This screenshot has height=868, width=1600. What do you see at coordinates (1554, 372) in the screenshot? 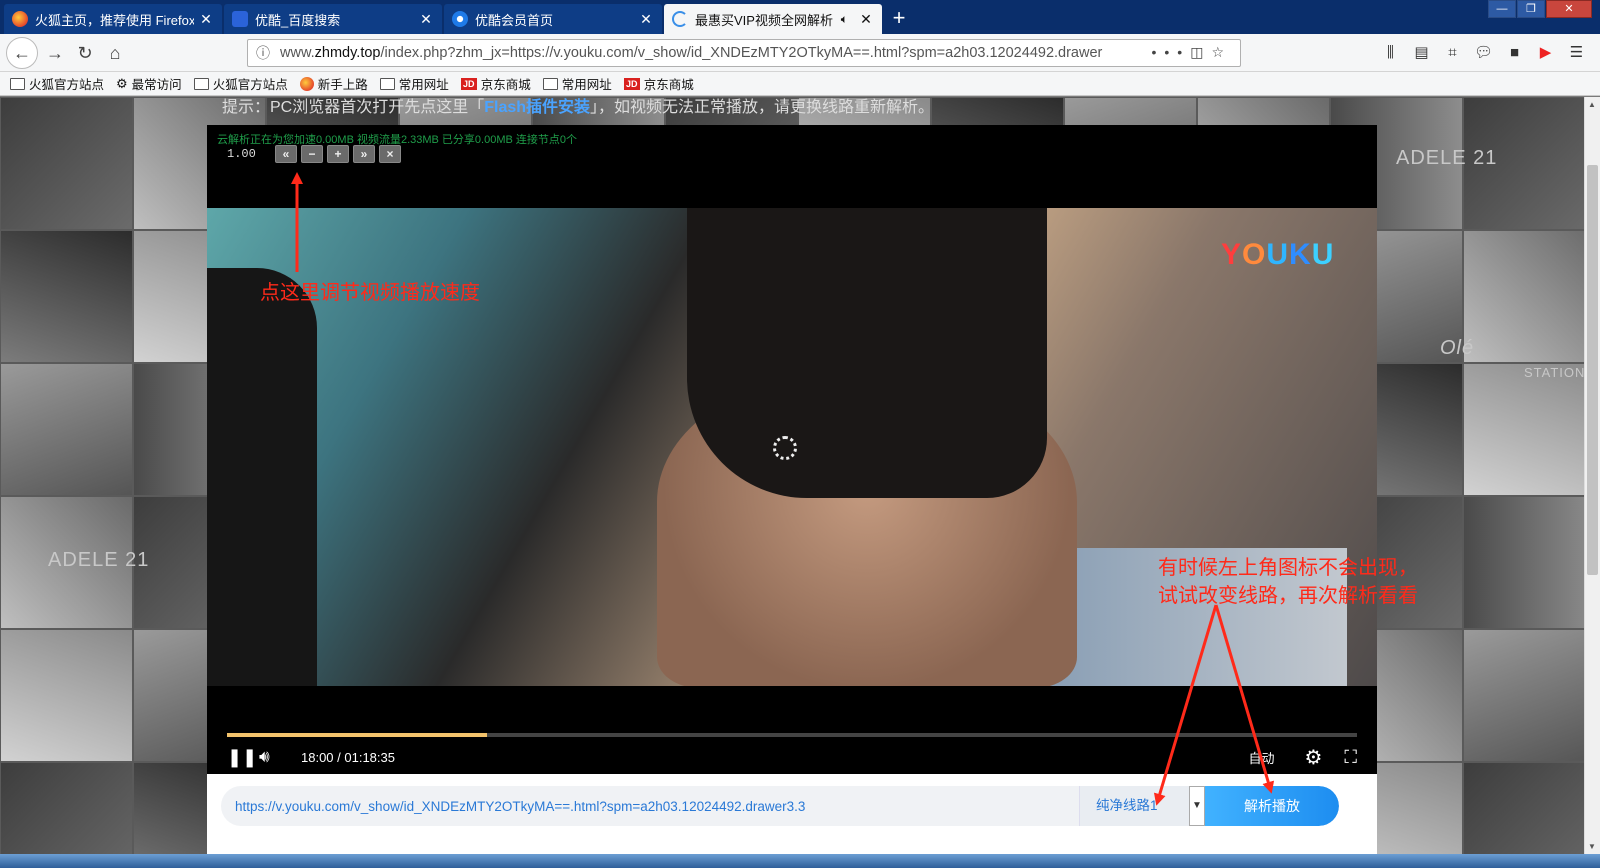
I see `album-label: STATION` at bounding box center [1554, 372].